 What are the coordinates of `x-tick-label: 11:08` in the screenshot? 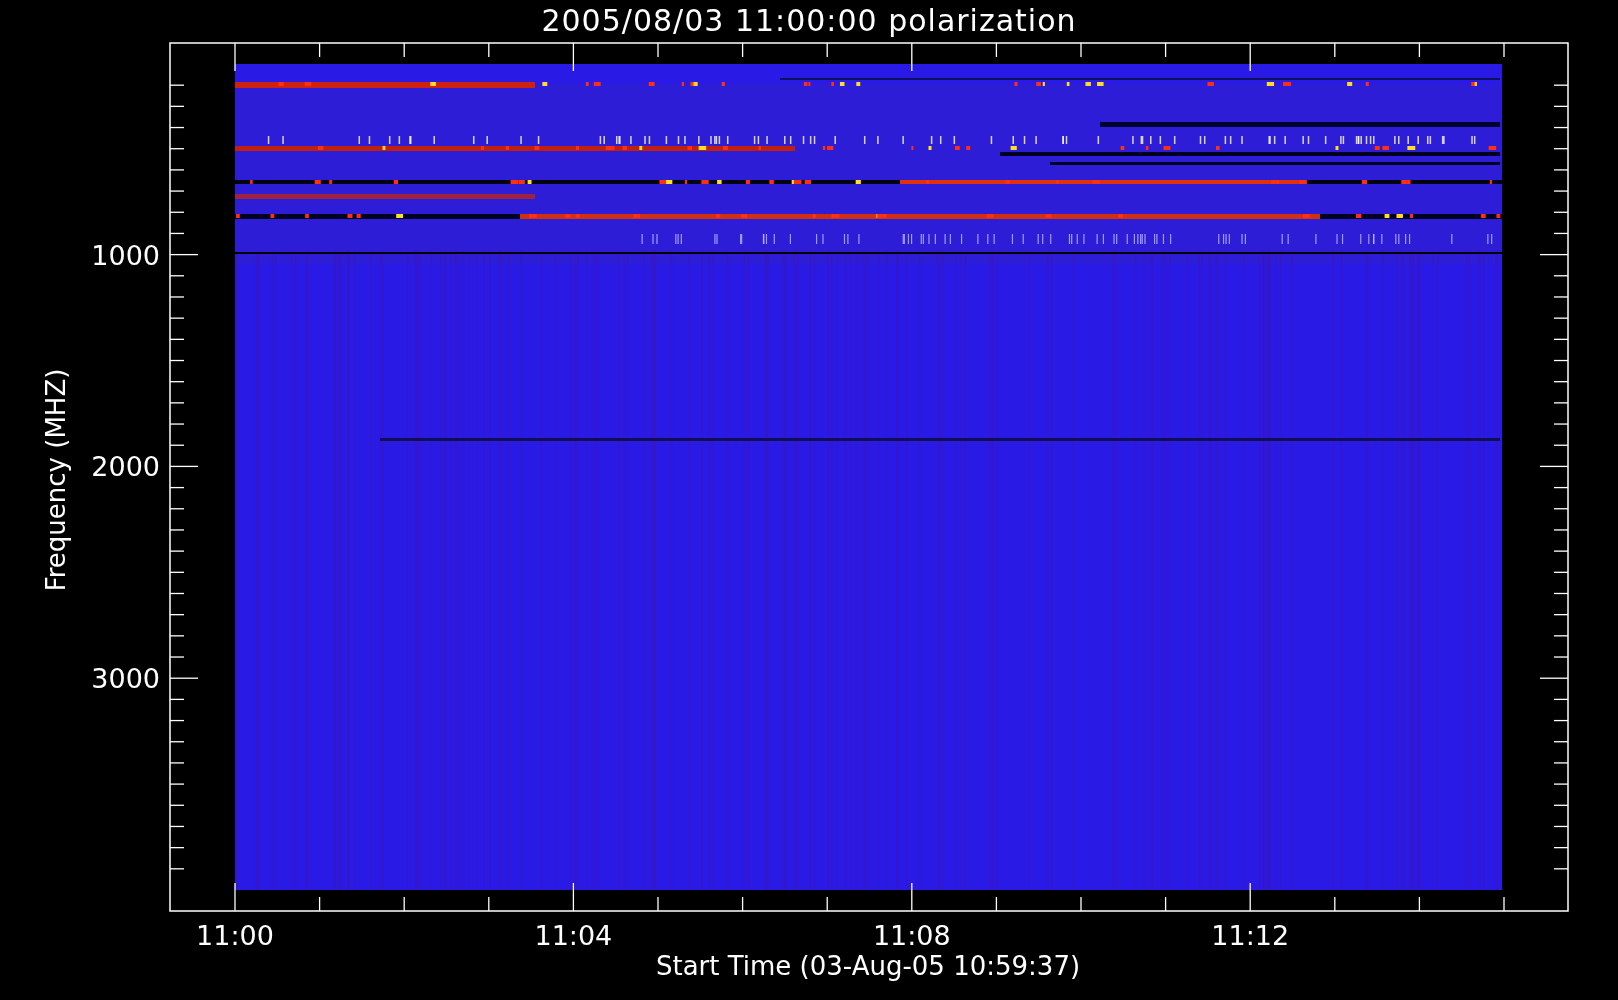 It's located at (911, 935).